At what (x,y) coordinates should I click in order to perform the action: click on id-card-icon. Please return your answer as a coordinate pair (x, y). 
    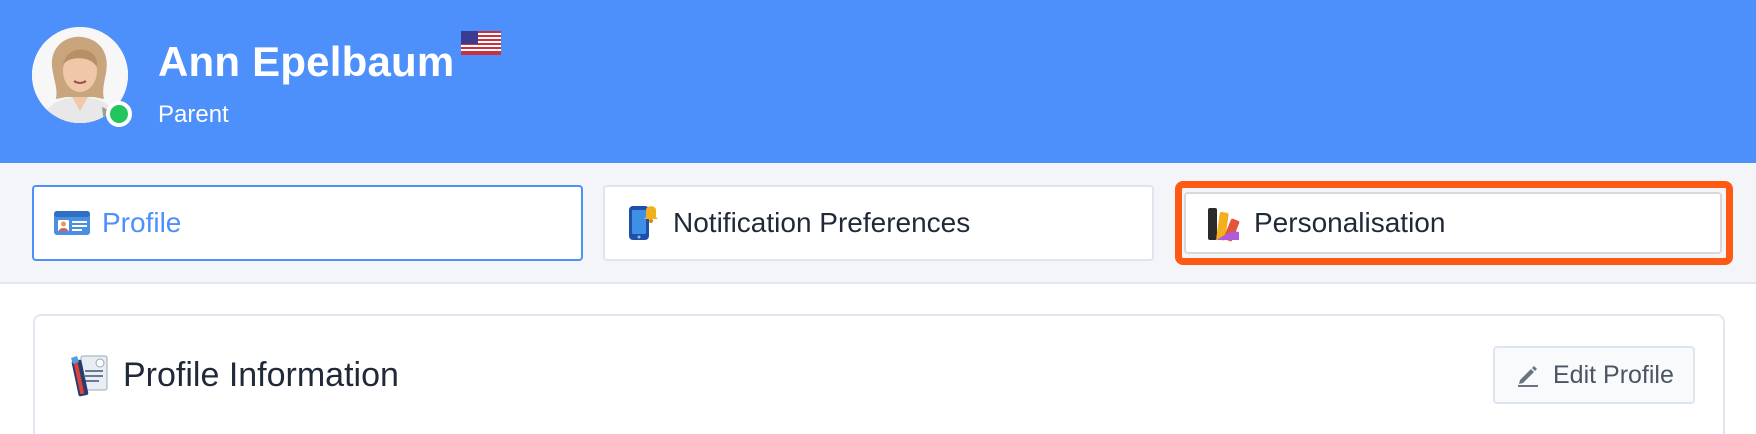
    Looking at the image, I should click on (72, 223).